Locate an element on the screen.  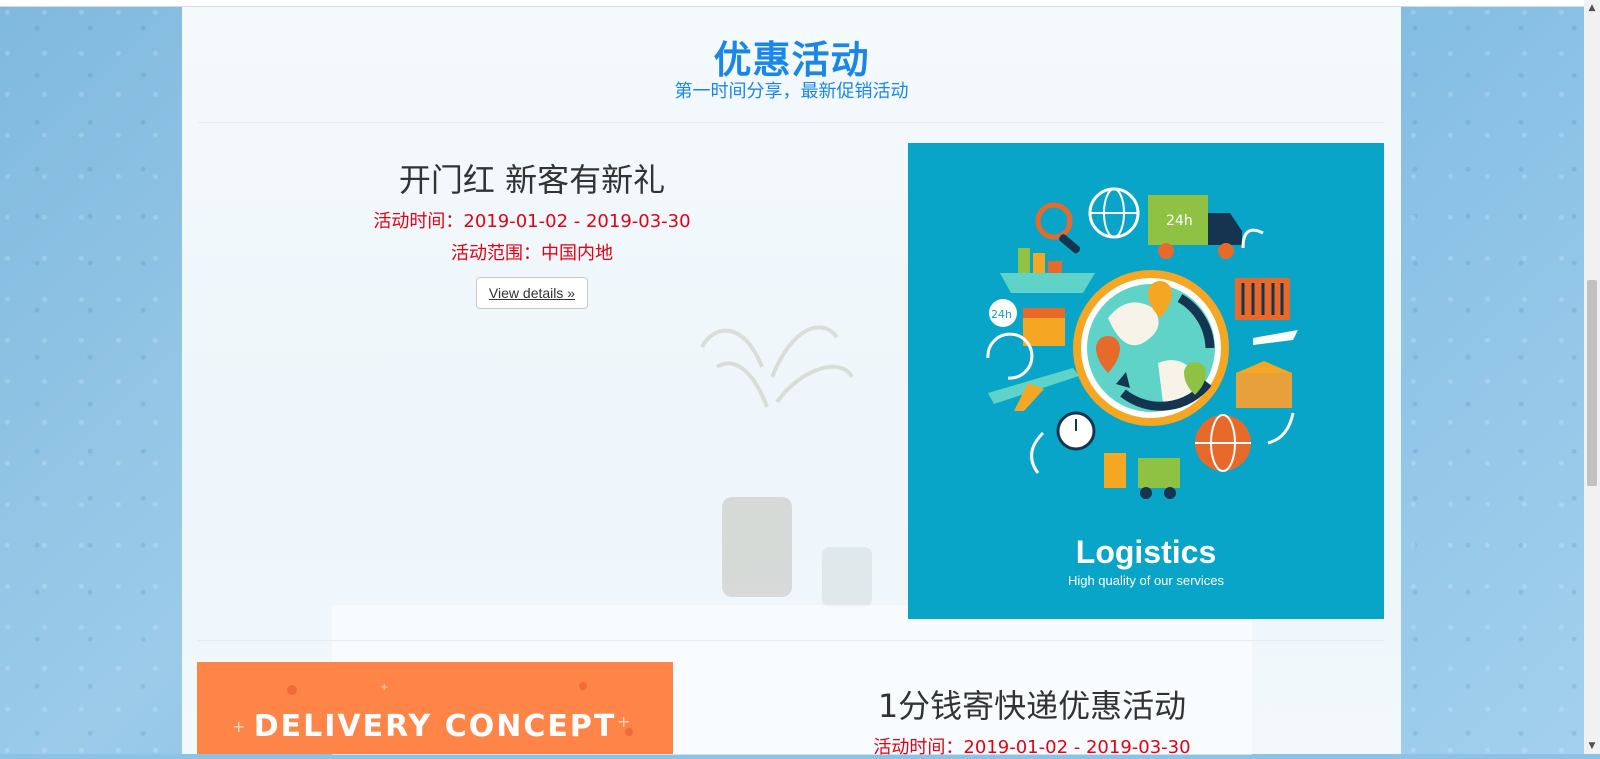
promo-scope: 活动范围：中国内地 is located at coordinates (532, 253).